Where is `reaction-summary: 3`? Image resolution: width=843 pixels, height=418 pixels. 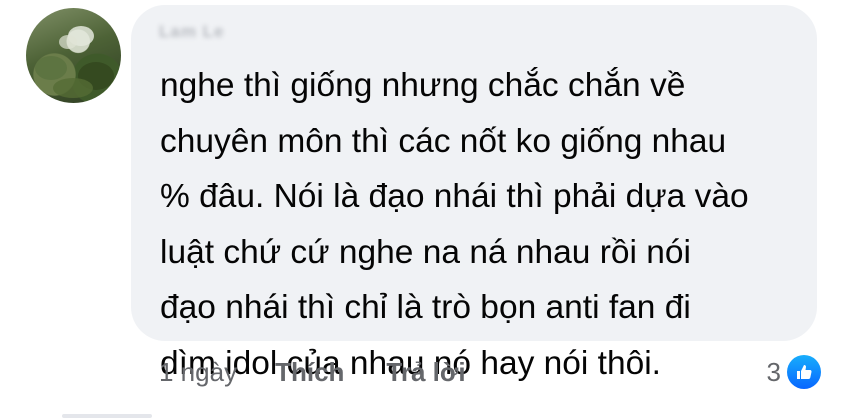 reaction-summary: 3 is located at coordinates (794, 372).